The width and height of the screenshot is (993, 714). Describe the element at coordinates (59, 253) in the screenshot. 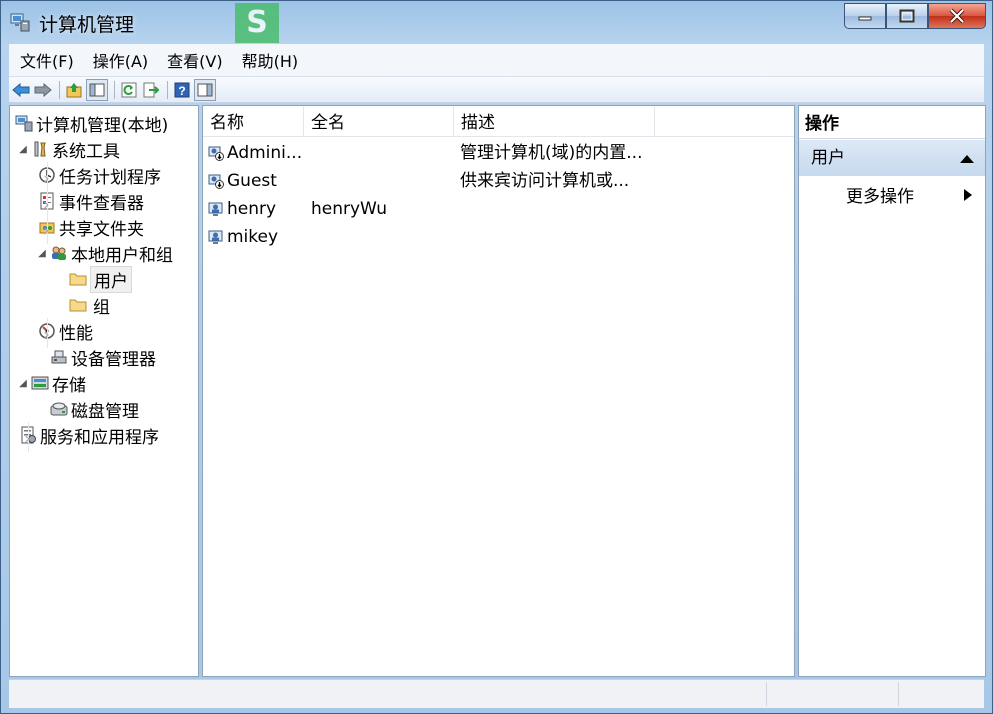

I see `users-groups-icon` at that location.